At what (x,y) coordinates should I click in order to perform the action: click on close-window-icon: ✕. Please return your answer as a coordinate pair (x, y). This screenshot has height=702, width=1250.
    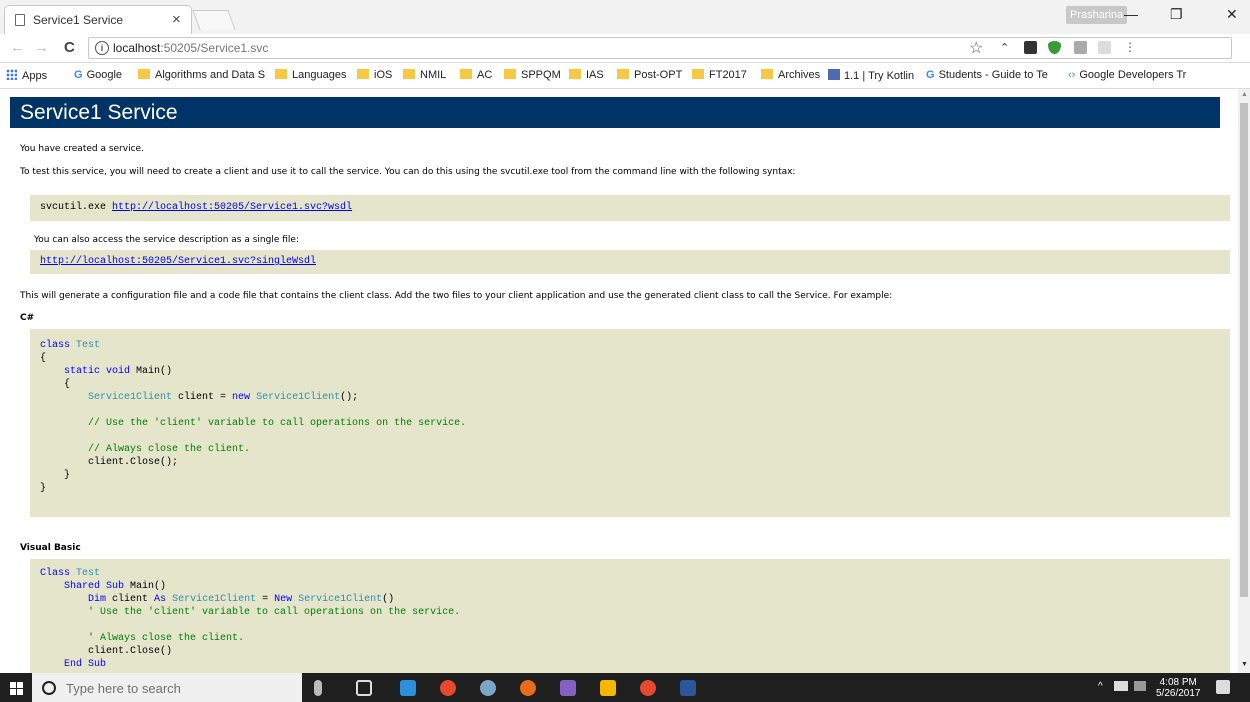
    Looking at the image, I should click on (1232, 14).